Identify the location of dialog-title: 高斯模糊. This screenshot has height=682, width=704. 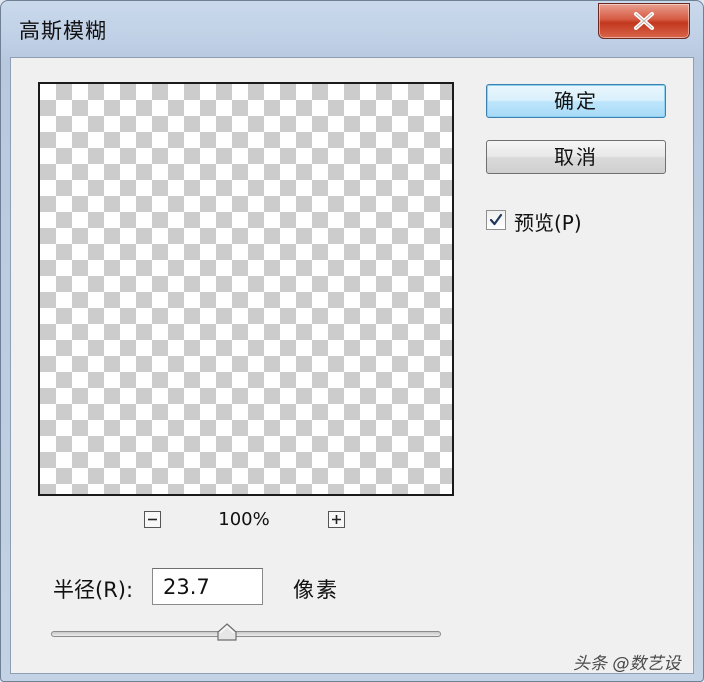
(63, 31).